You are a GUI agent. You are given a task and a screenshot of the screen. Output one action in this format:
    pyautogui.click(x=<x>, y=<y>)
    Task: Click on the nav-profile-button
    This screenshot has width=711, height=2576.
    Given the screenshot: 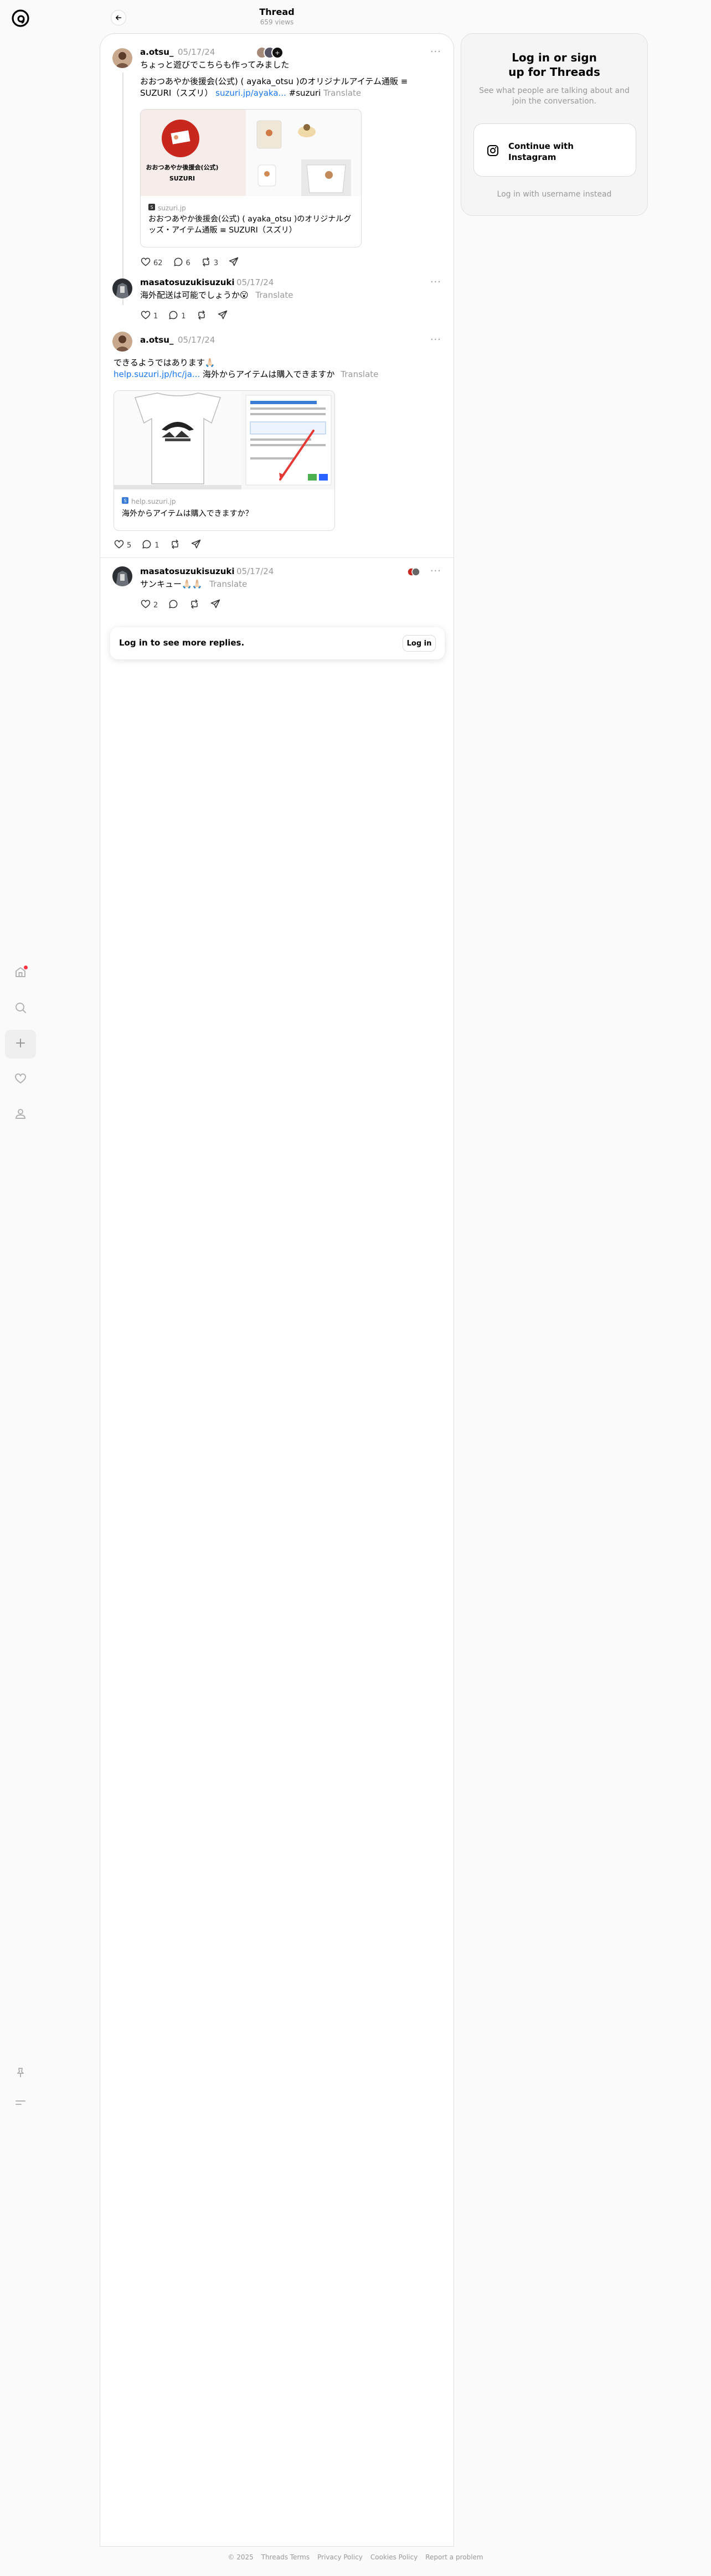 What is the action you would take?
    pyautogui.click(x=20, y=1115)
    